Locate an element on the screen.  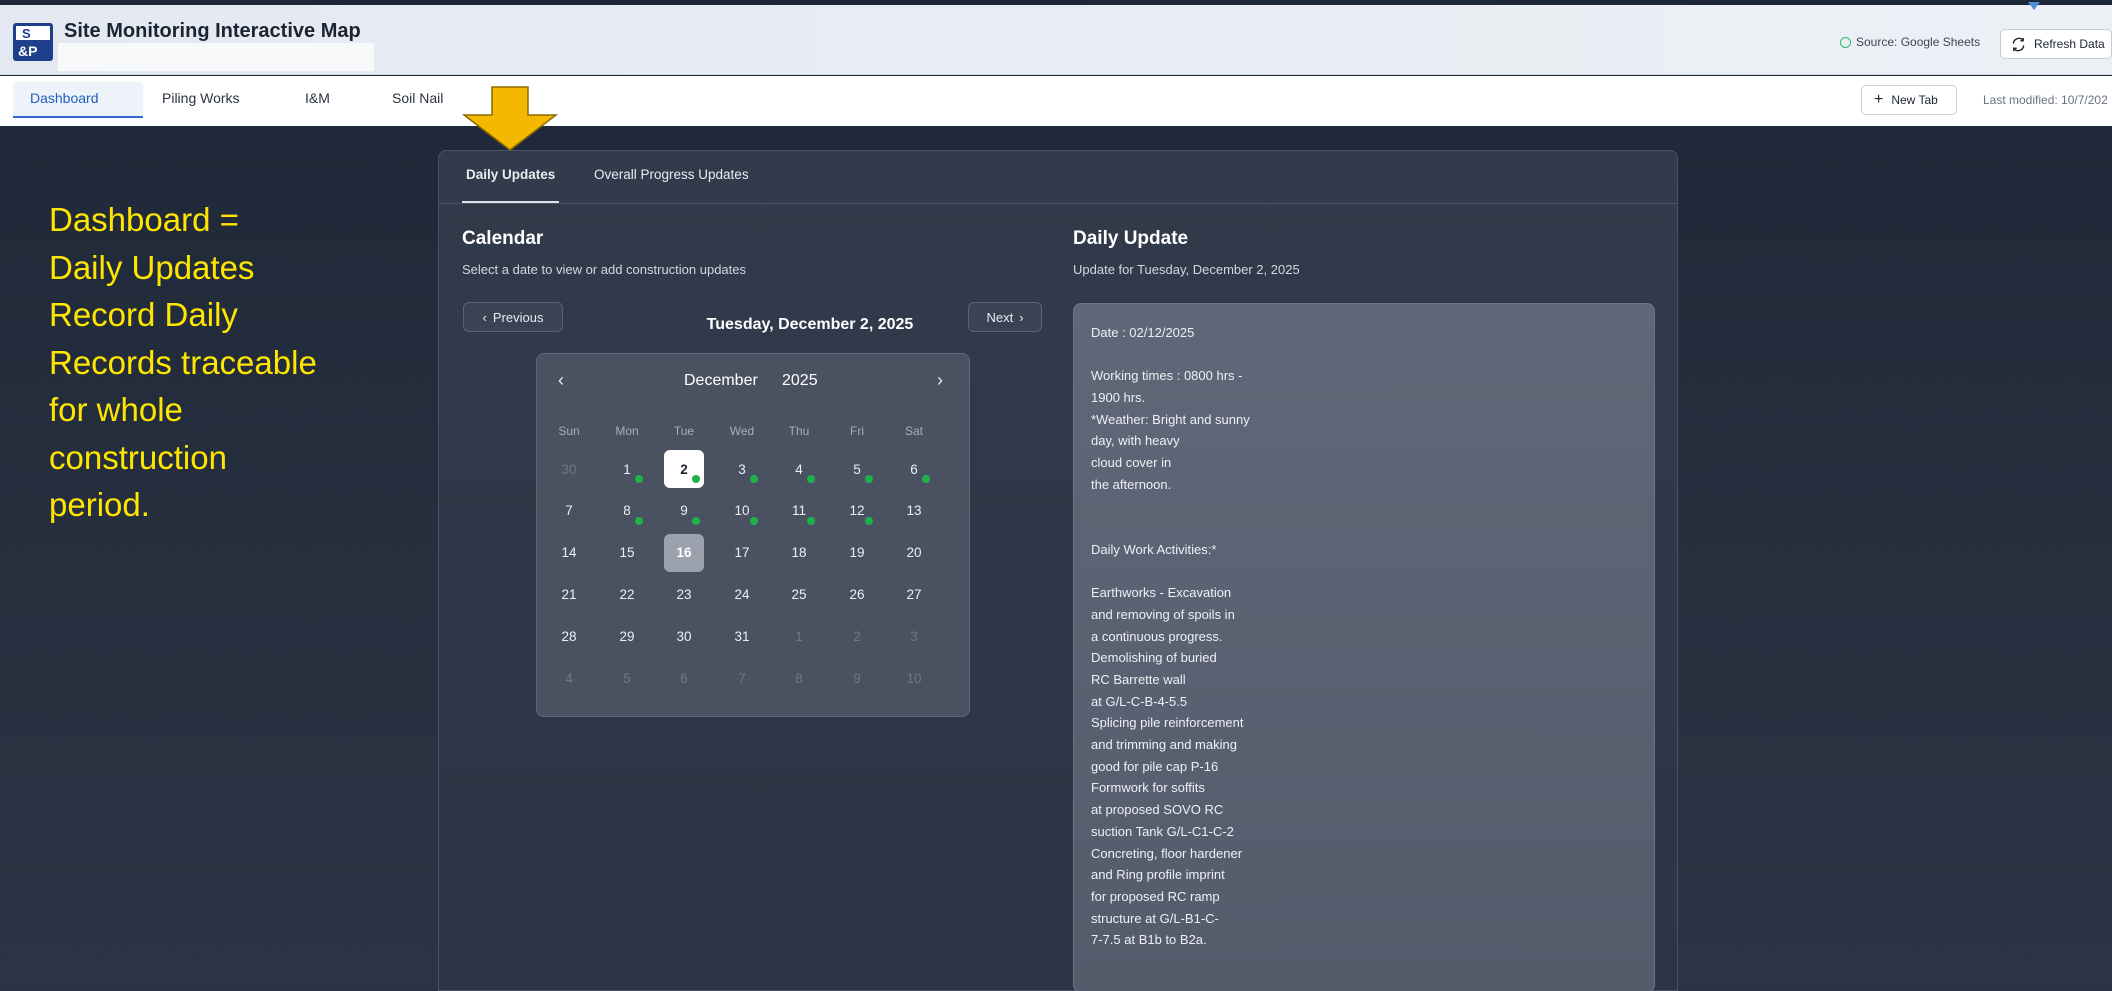
update-line: and removing of spoils in is located at coordinates (1163, 614).